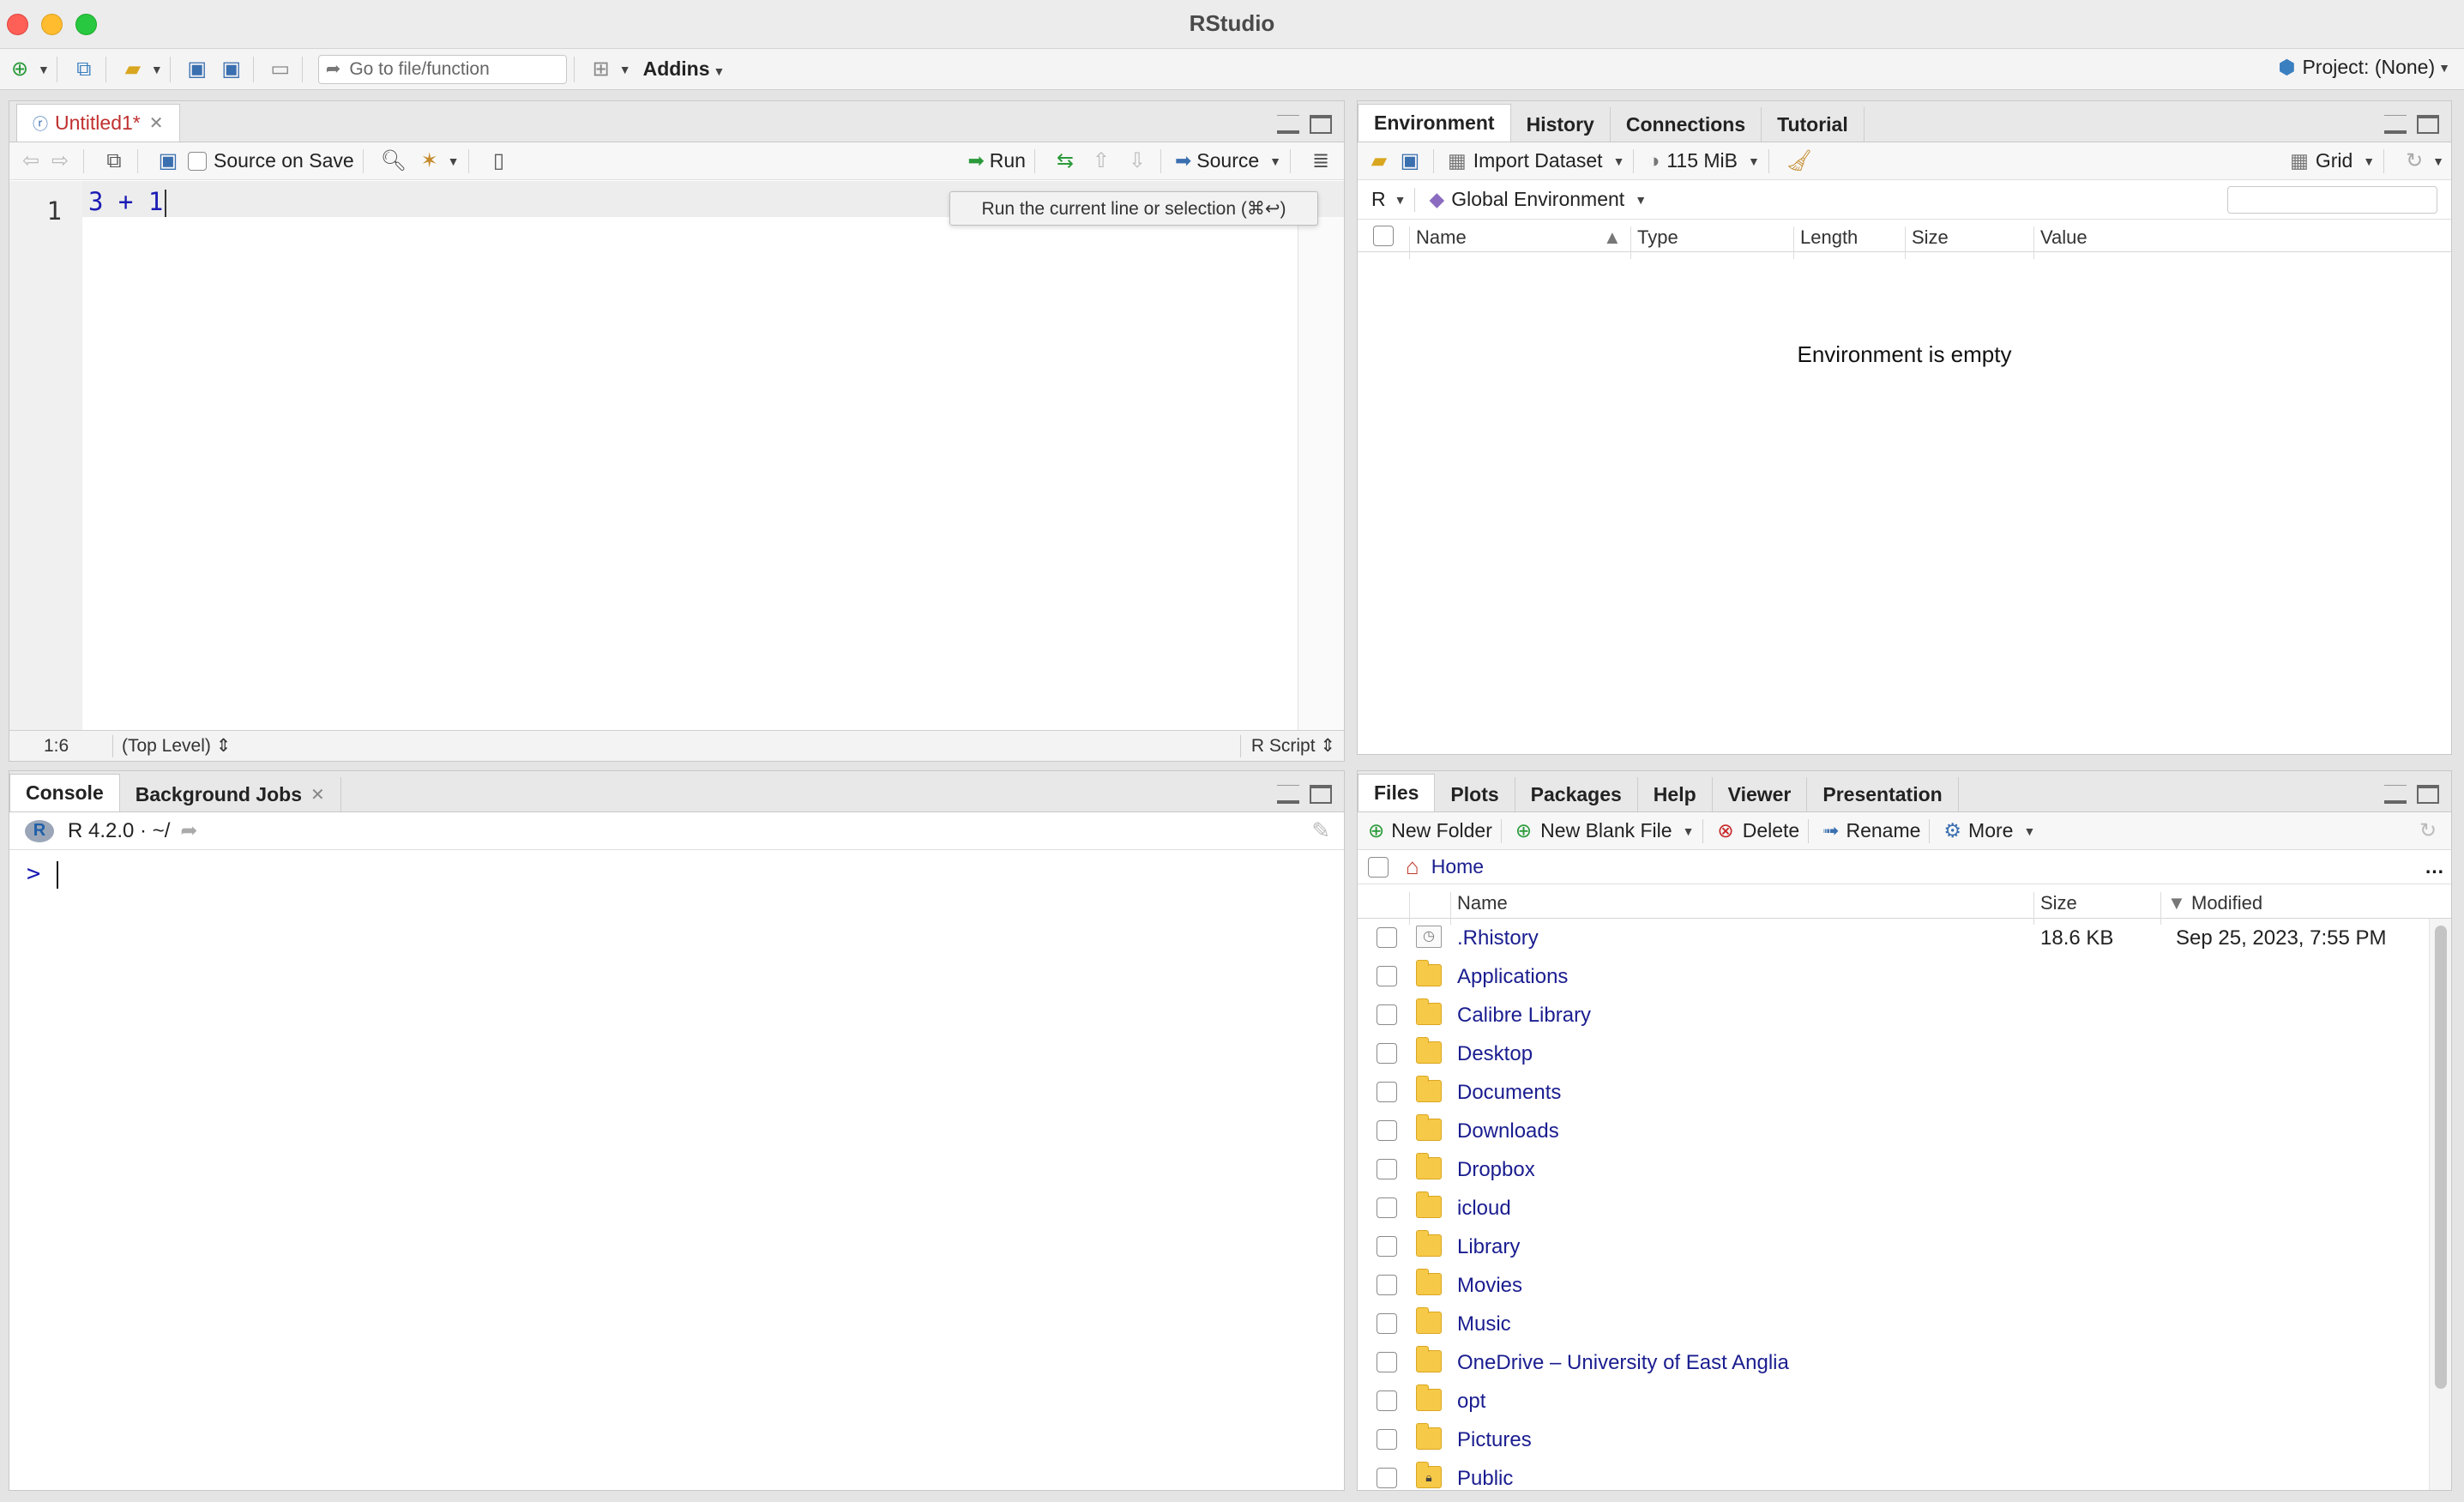 This screenshot has width=2464, height=1502. I want to click on language-selector: R ▼, so click(1388, 199).